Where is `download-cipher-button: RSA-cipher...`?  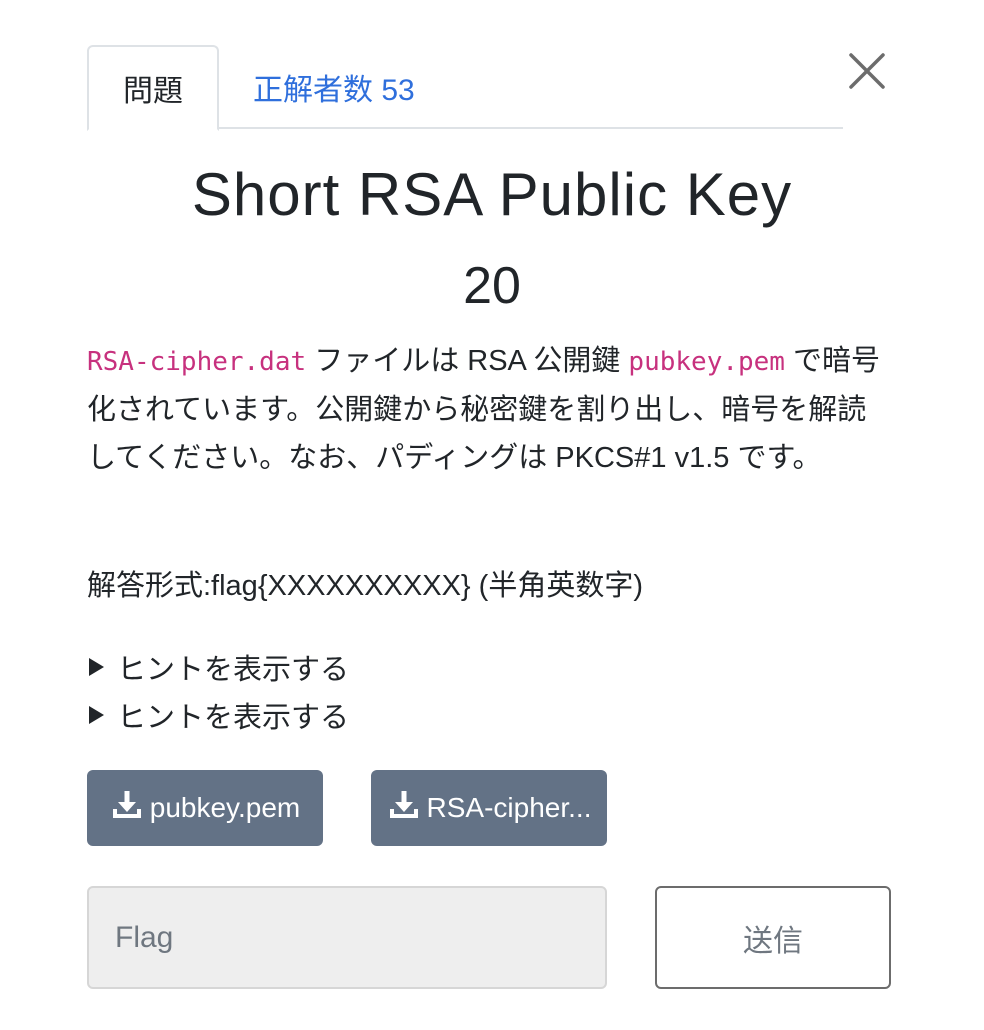 download-cipher-button: RSA-cipher... is located at coordinates (489, 808).